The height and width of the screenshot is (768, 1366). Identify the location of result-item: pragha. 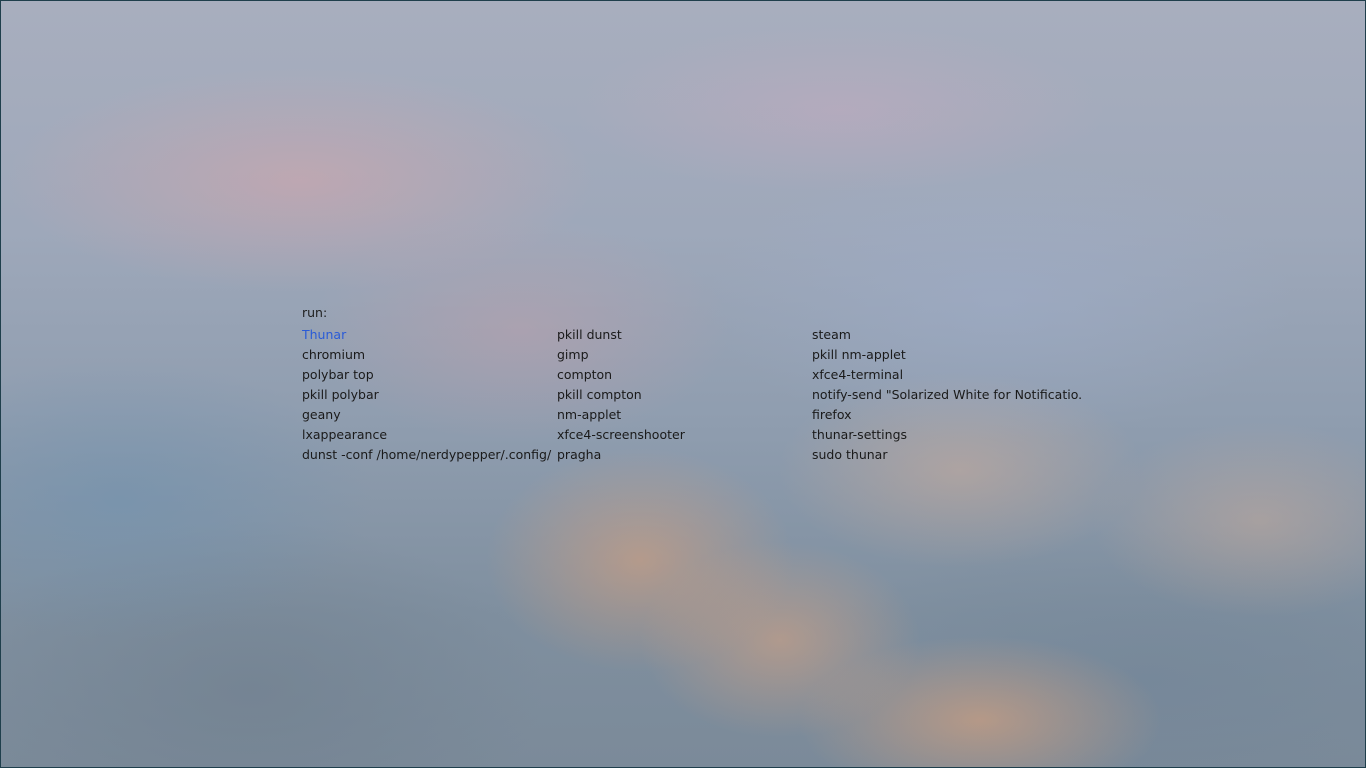
(684, 455).